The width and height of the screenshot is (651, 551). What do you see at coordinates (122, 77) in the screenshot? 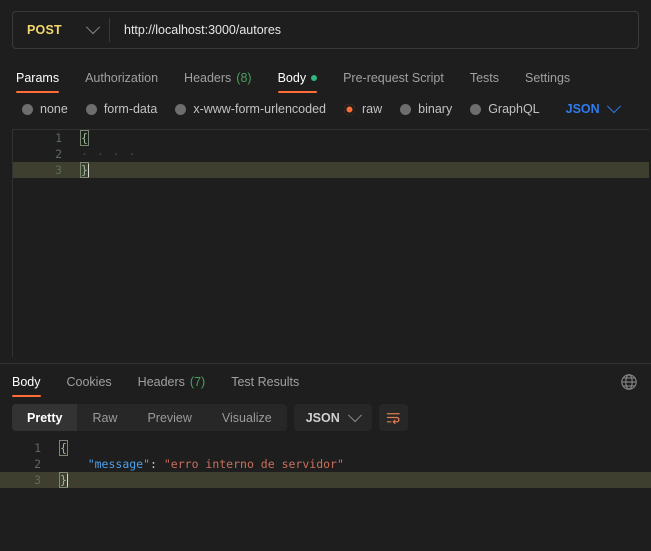
I see `tab-authorization-label: Authorization` at bounding box center [122, 77].